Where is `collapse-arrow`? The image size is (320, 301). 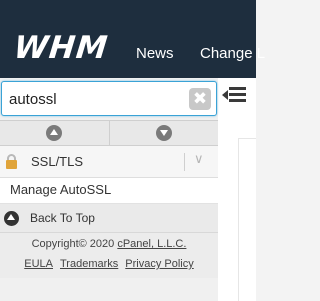
collapse-arrow is located at coordinates (225, 95).